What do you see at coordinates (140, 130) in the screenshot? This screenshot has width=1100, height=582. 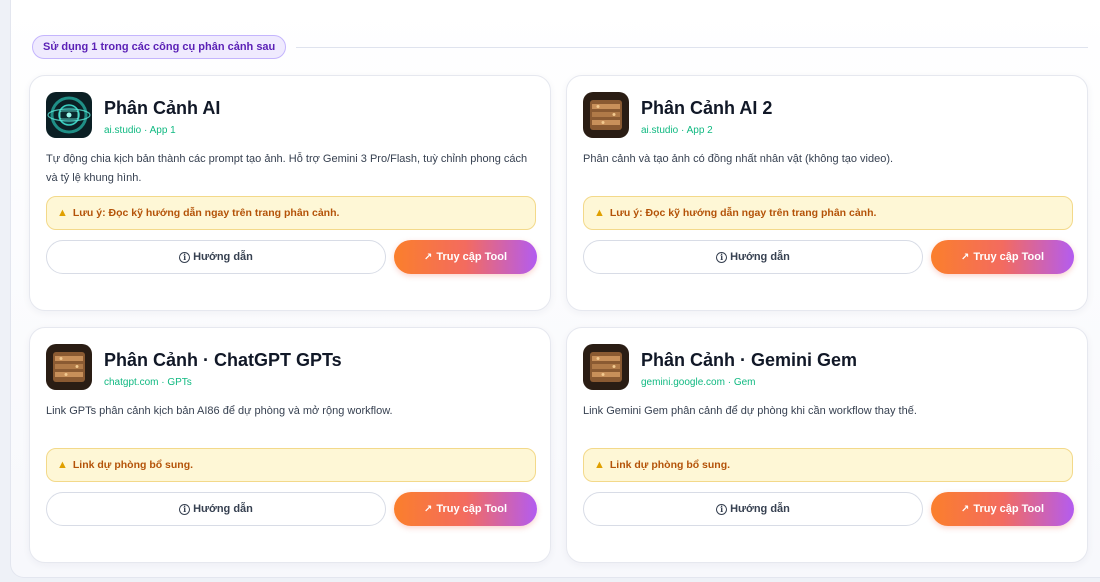 I see `card-subtitle: ai.studio · App 1` at bounding box center [140, 130].